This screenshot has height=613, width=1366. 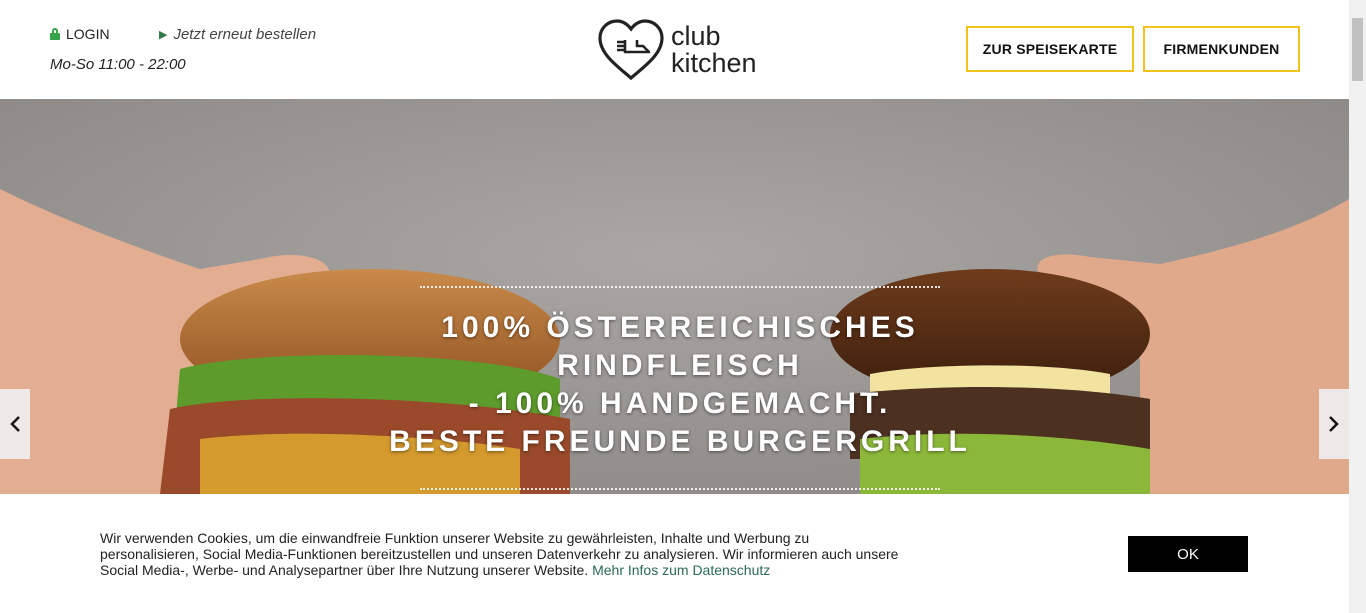 What do you see at coordinates (1221, 49) in the screenshot?
I see `business-customers-button: FIRMENKUNDEN` at bounding box center [1221, 49].